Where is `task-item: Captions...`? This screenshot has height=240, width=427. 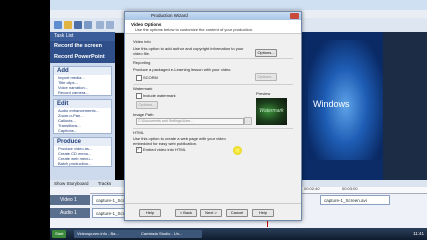 task-item: Captions... is located at coordinates (82, 130).